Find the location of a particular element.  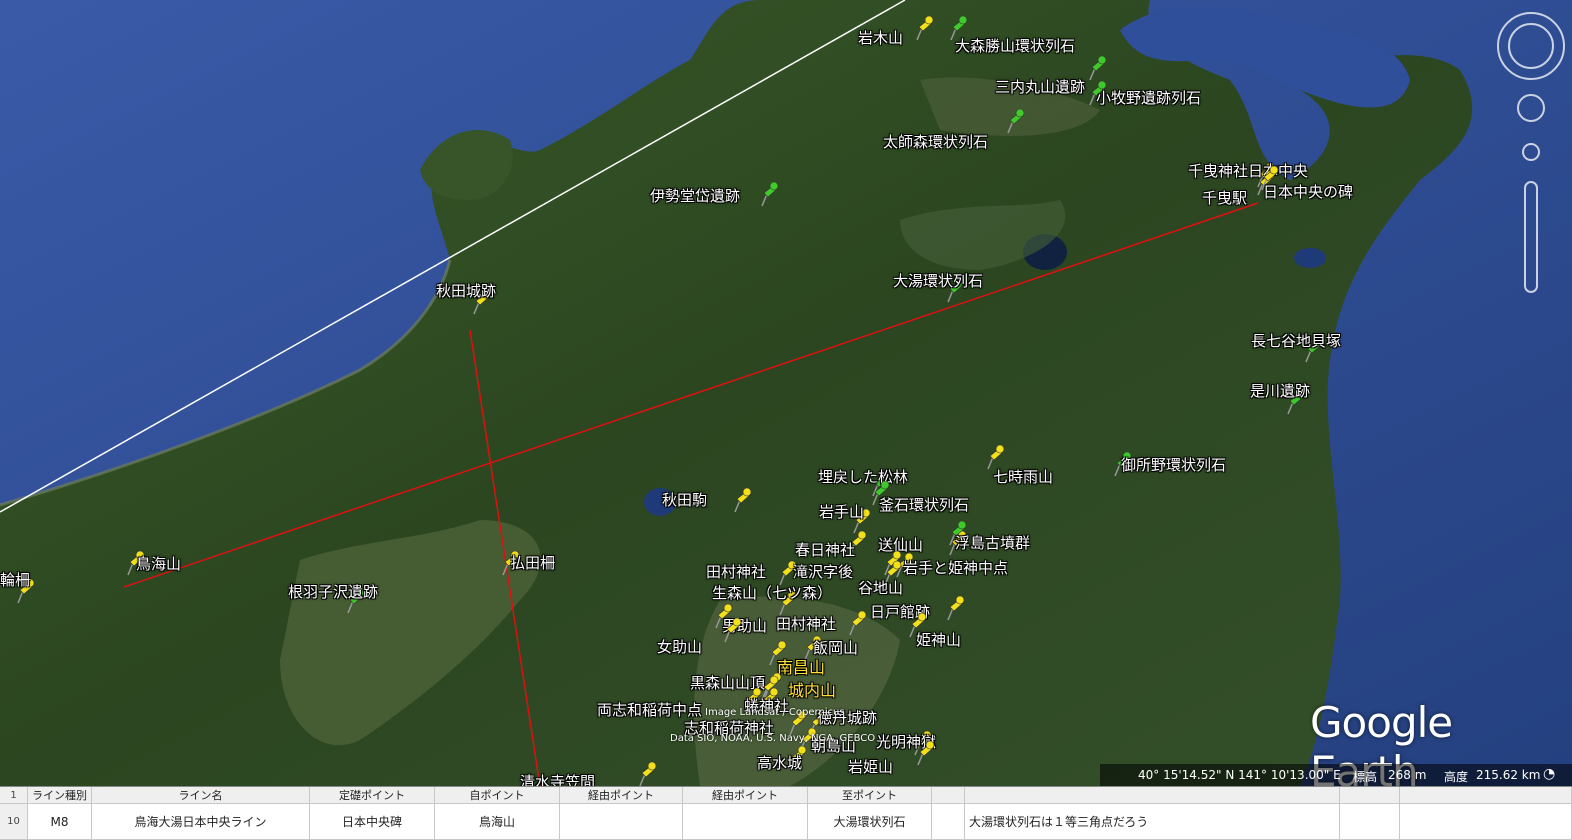

placemark-label: 釜石環状列石 is located at coordinates (924, 505).